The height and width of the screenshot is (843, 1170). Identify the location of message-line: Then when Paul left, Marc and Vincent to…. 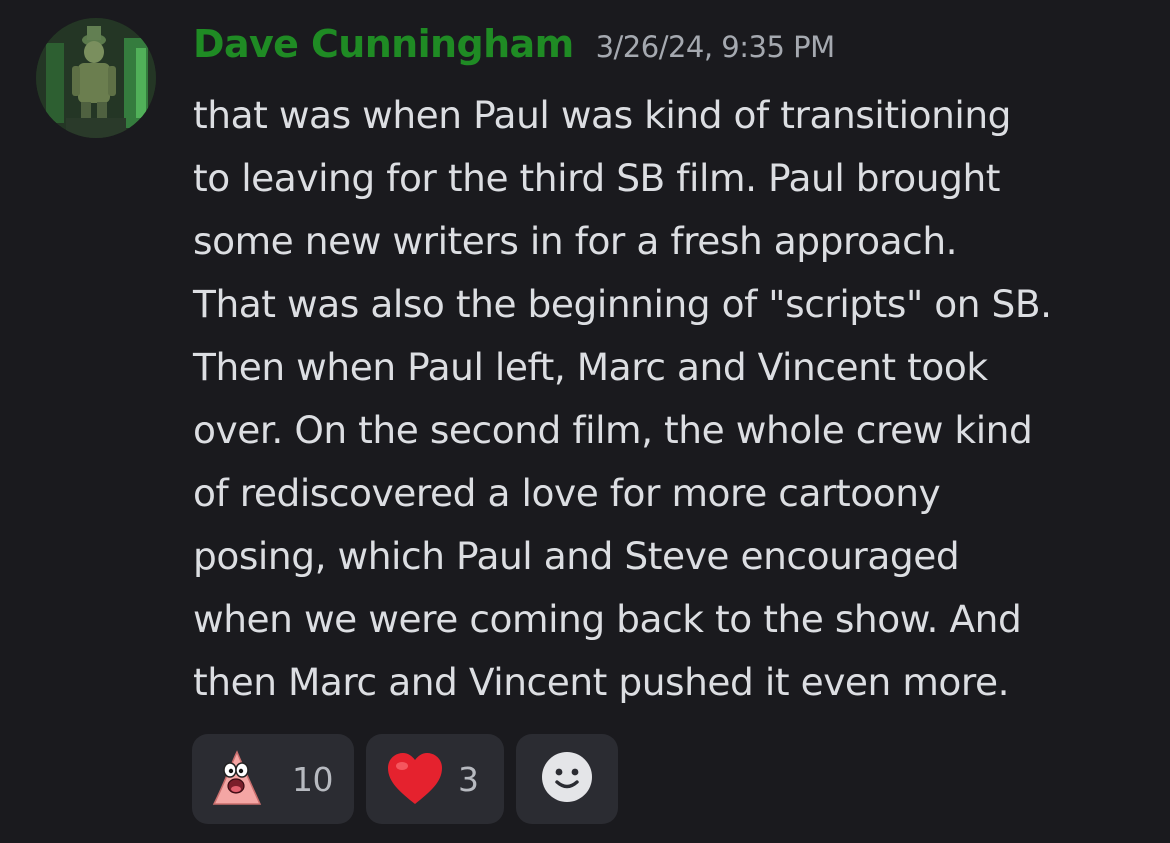
(590, 367).